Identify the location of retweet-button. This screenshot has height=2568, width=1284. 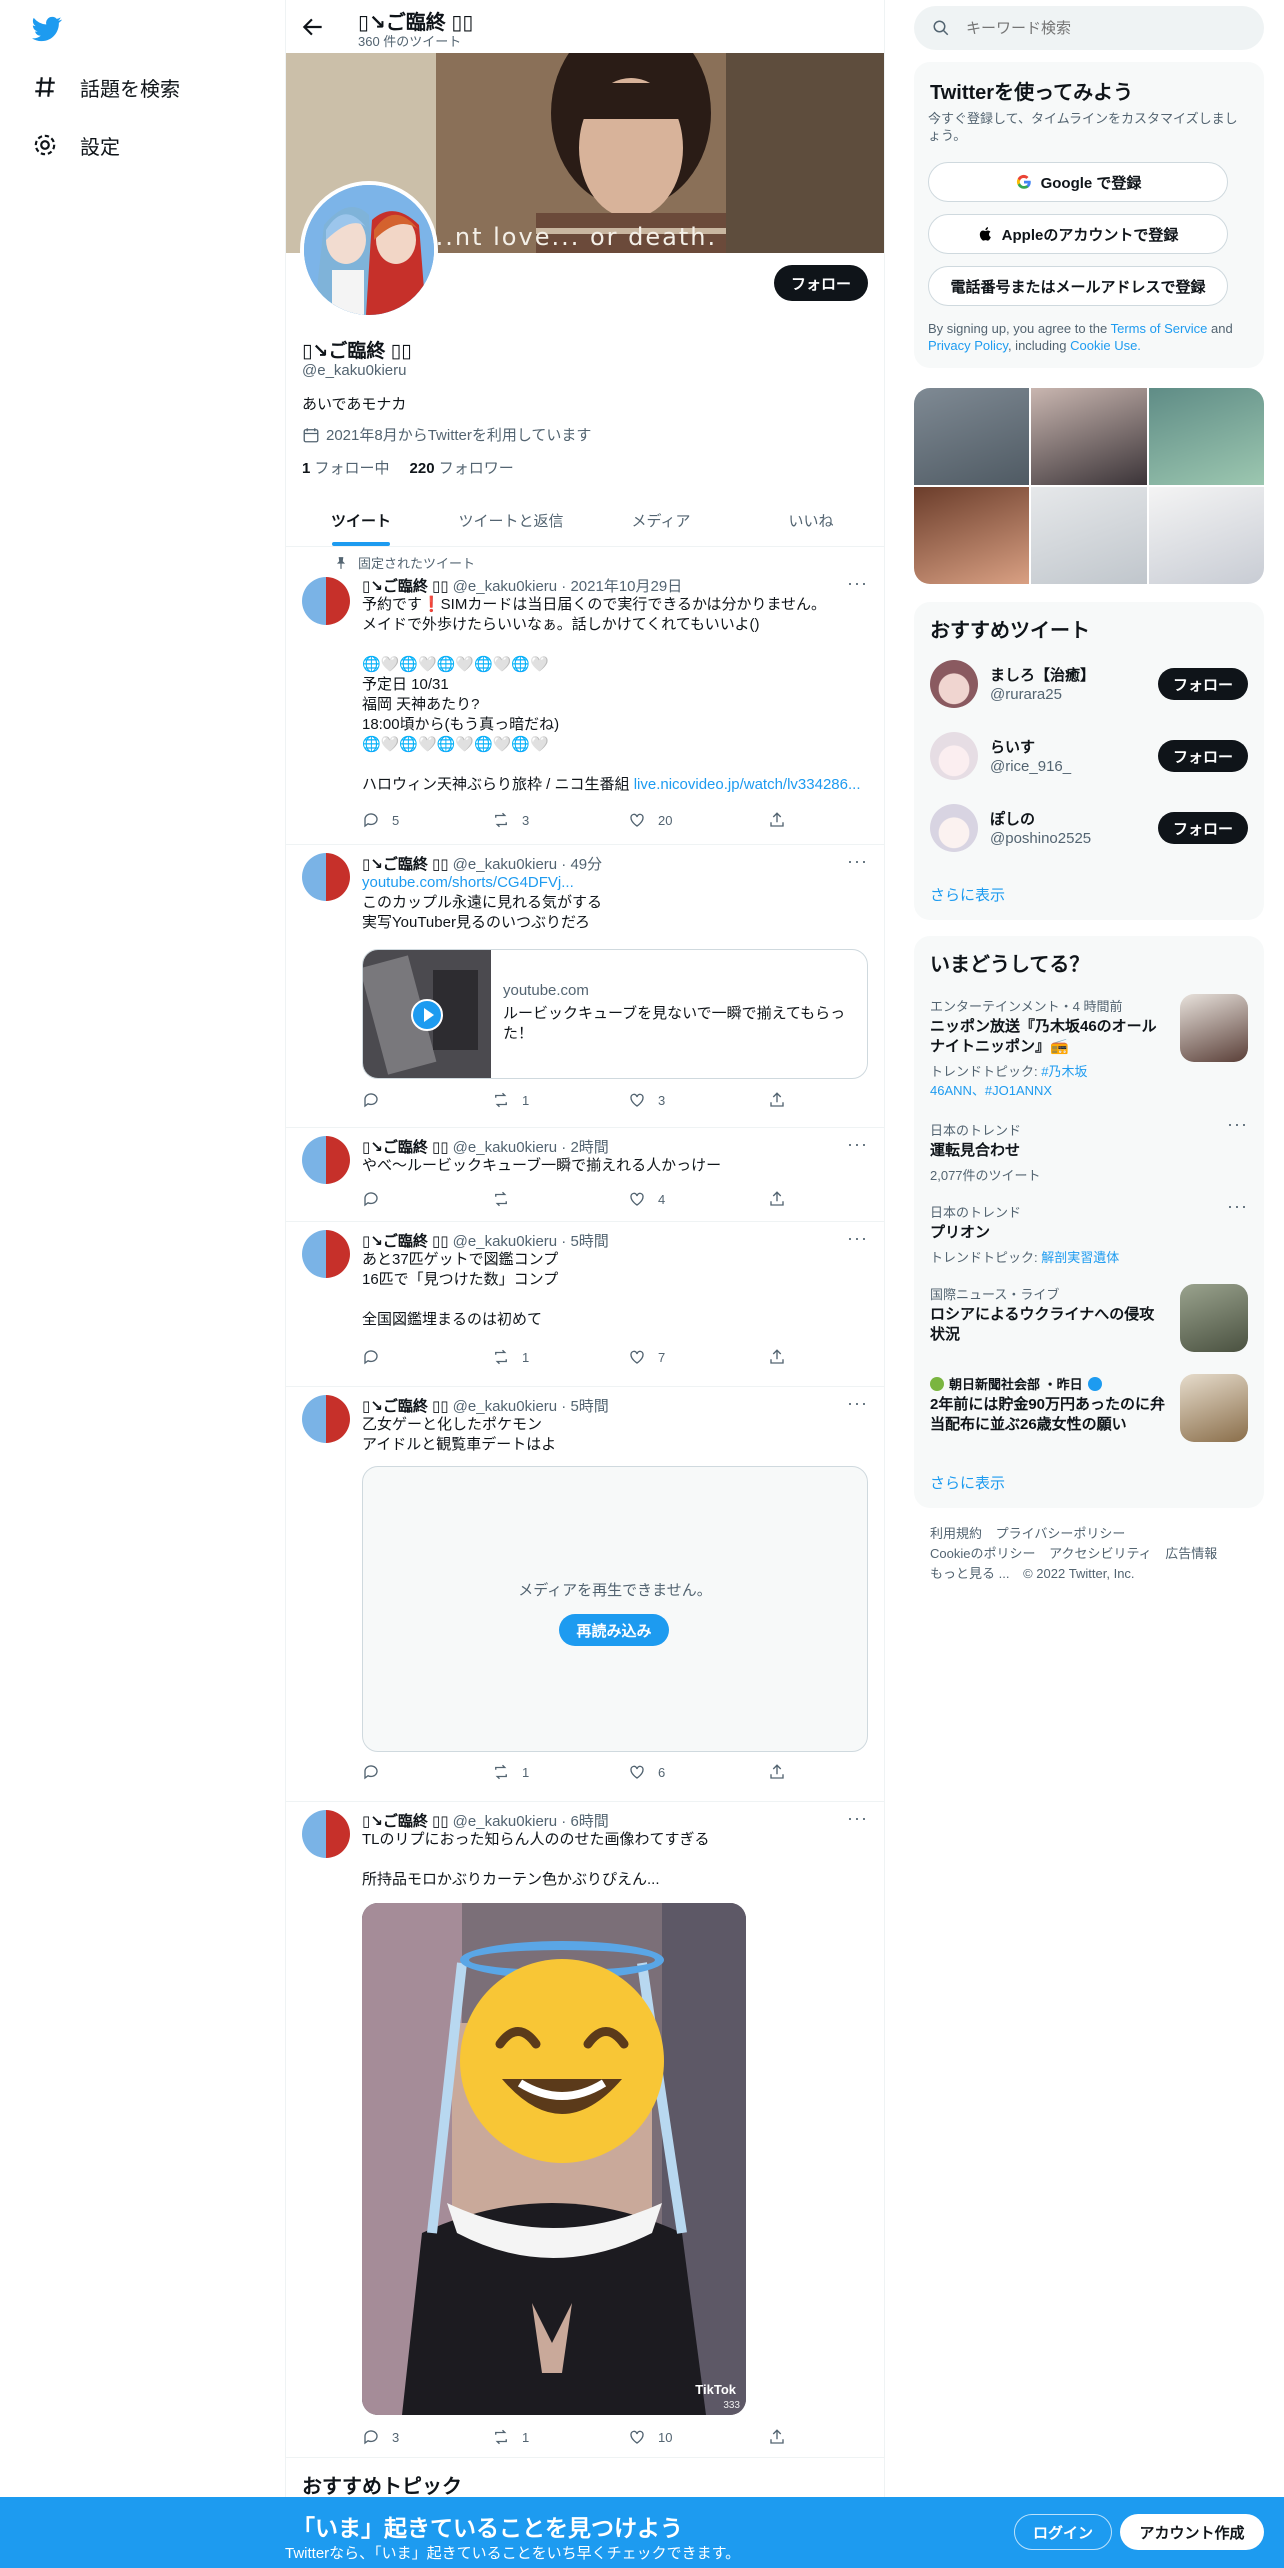
(507, 1199).